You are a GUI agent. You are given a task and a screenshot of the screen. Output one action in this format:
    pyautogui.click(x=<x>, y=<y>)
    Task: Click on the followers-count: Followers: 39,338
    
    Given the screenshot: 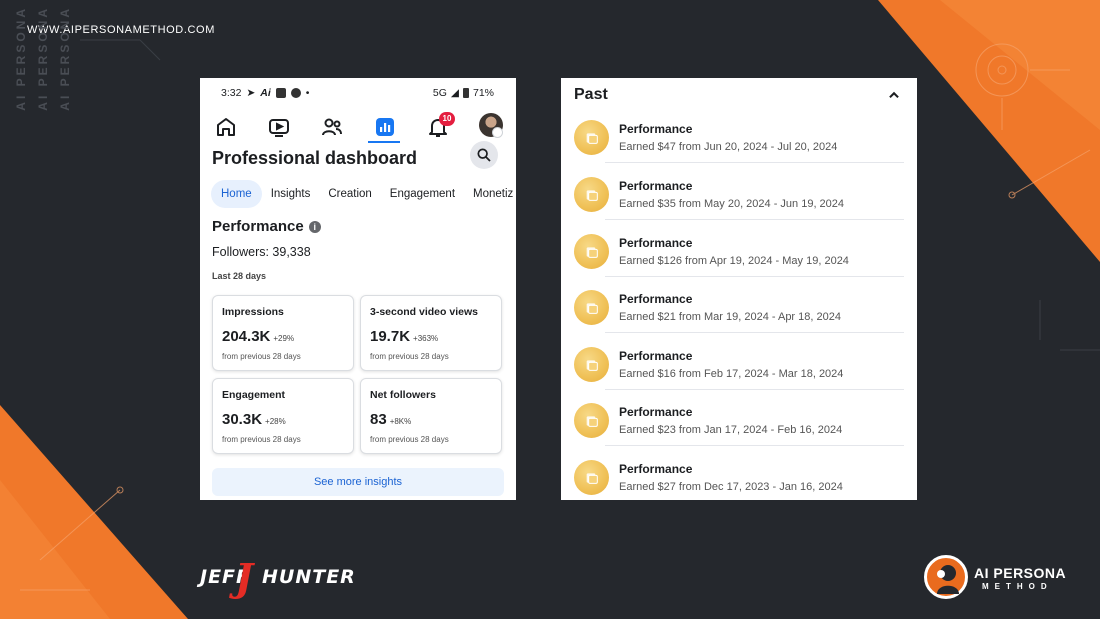 What is the action you would take?
    pyautogui.click(x=261, y=252)
    